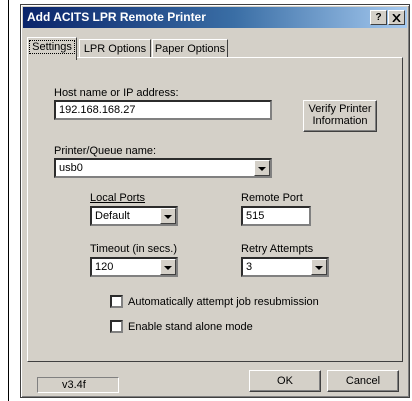 The height and width of the screenshot is (401, 412). I want to click on retry-select: 3, so click(285, 267).